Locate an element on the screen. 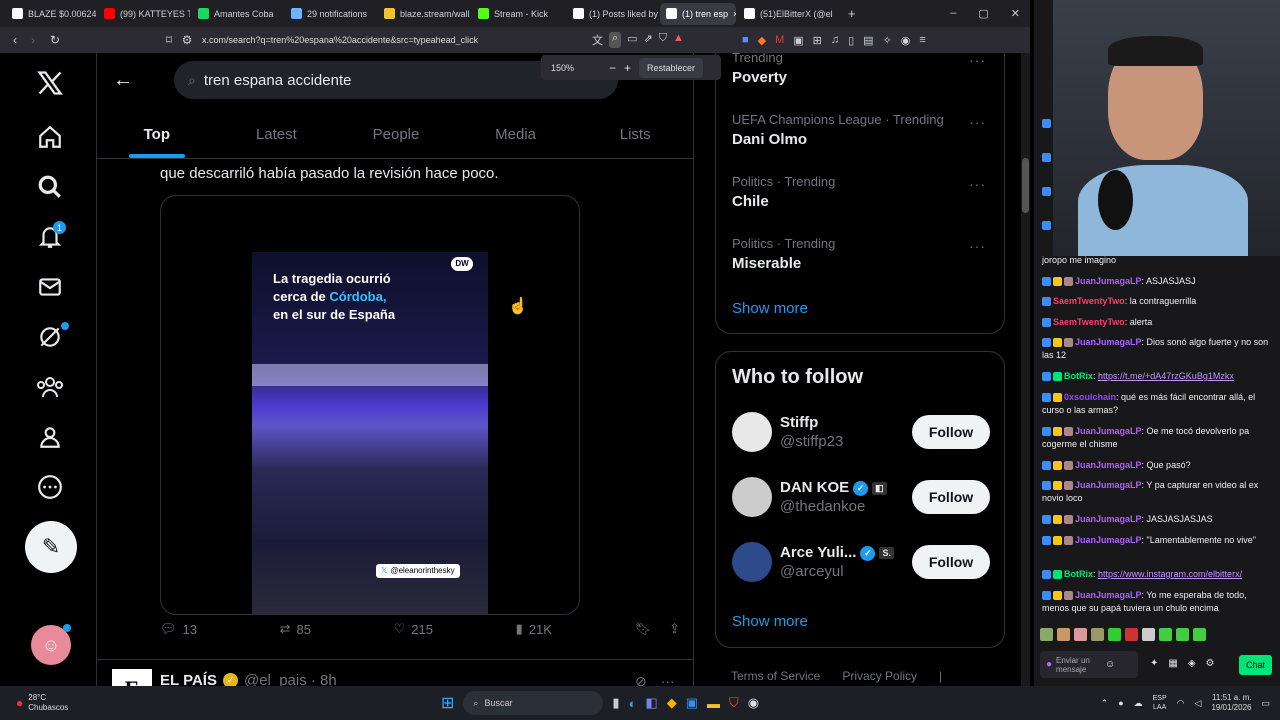 The width and height of the screenshot is (1280, 720). share-icon: ⇗ is located at coordinates (648, 40).